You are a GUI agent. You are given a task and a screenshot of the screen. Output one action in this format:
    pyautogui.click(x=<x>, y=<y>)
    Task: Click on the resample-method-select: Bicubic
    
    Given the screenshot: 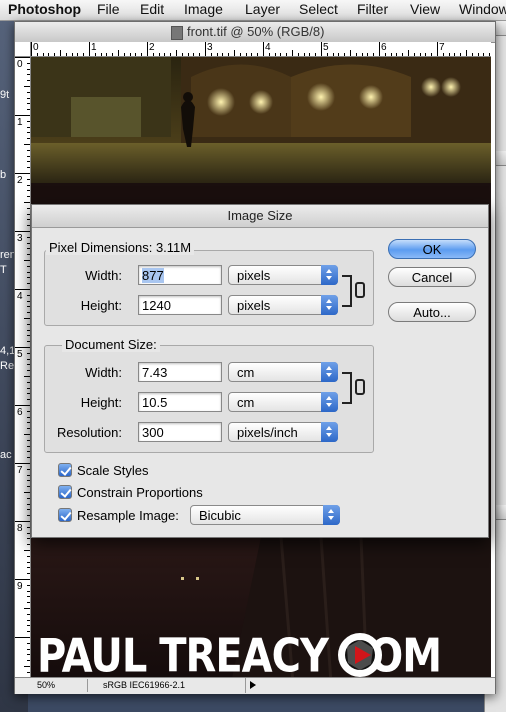 What is the action you would take?
    pyautogui.click(x=265, y=515)
    